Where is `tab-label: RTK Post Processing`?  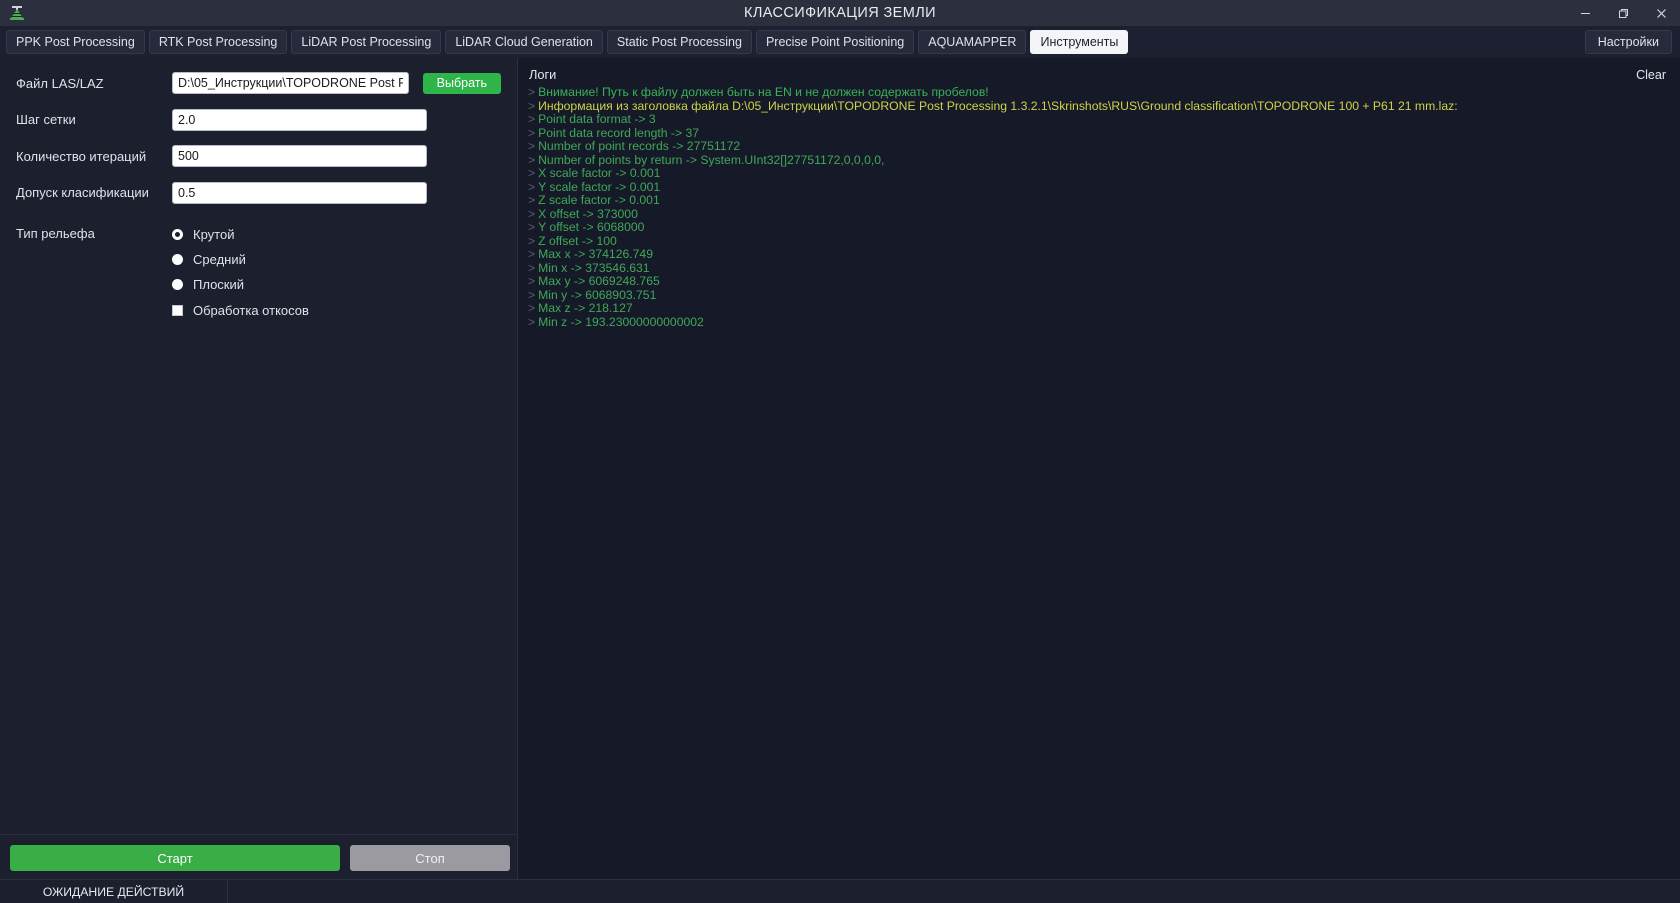 tab-label: RTK Post Processing is located at coordinates (218, 42).